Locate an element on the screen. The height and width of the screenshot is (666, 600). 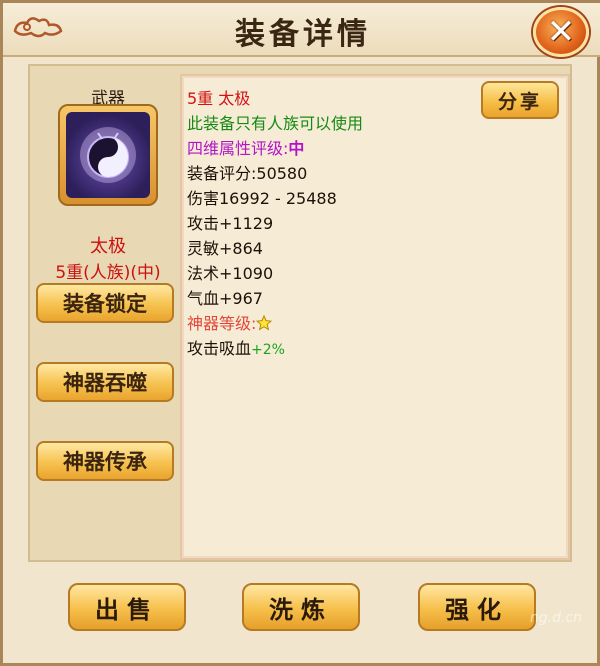
equipment-score: 装备评分:50580 is located at coordinates (247, 173).